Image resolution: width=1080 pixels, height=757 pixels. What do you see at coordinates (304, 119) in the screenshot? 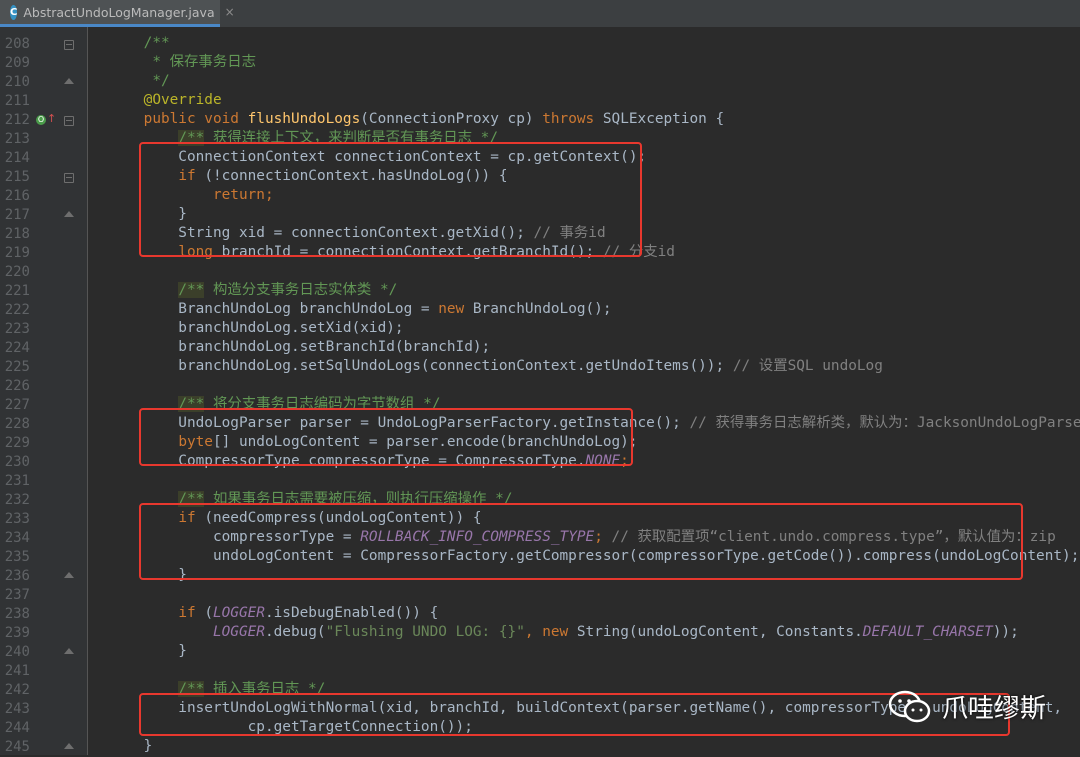
I see `code-token: flushUndoLogs` at bounding box center [304, 119].